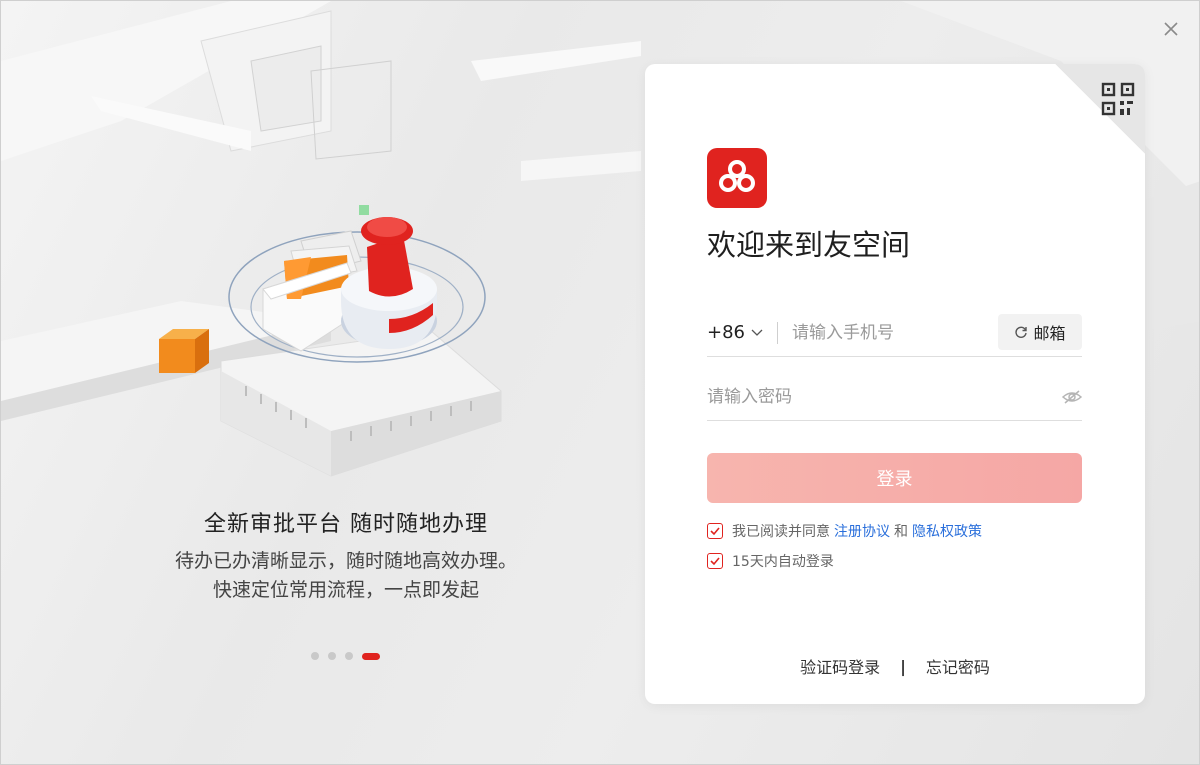 The width and height of the screenshot is (1200, 765). I want to click on password-field-row, so click(894, 397).